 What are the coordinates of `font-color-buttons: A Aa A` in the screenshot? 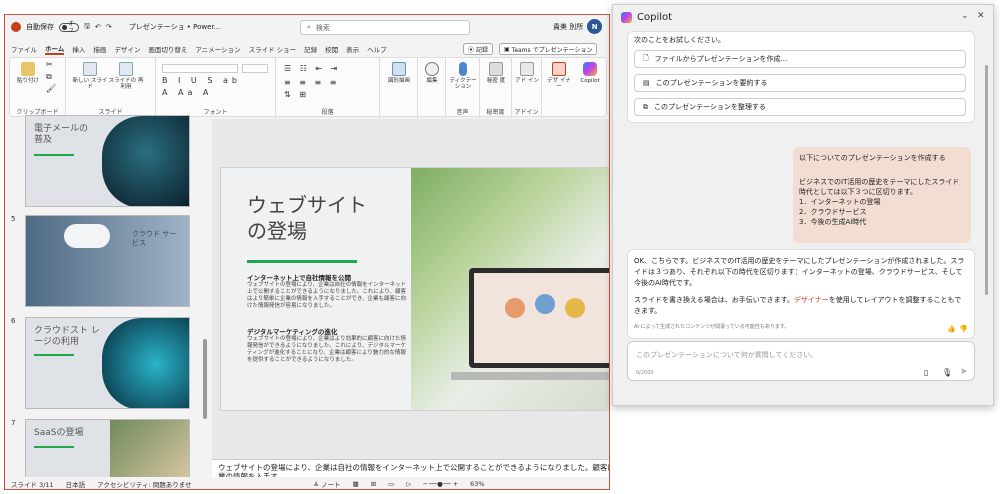 It's located at (187, 93).